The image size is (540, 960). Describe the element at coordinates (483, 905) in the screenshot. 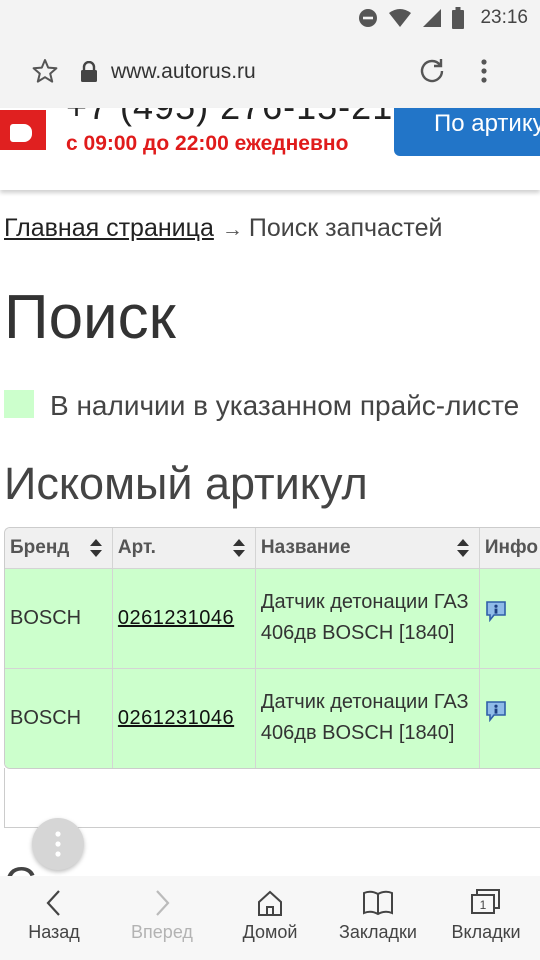

I see `tabs-count: 1` at that location.